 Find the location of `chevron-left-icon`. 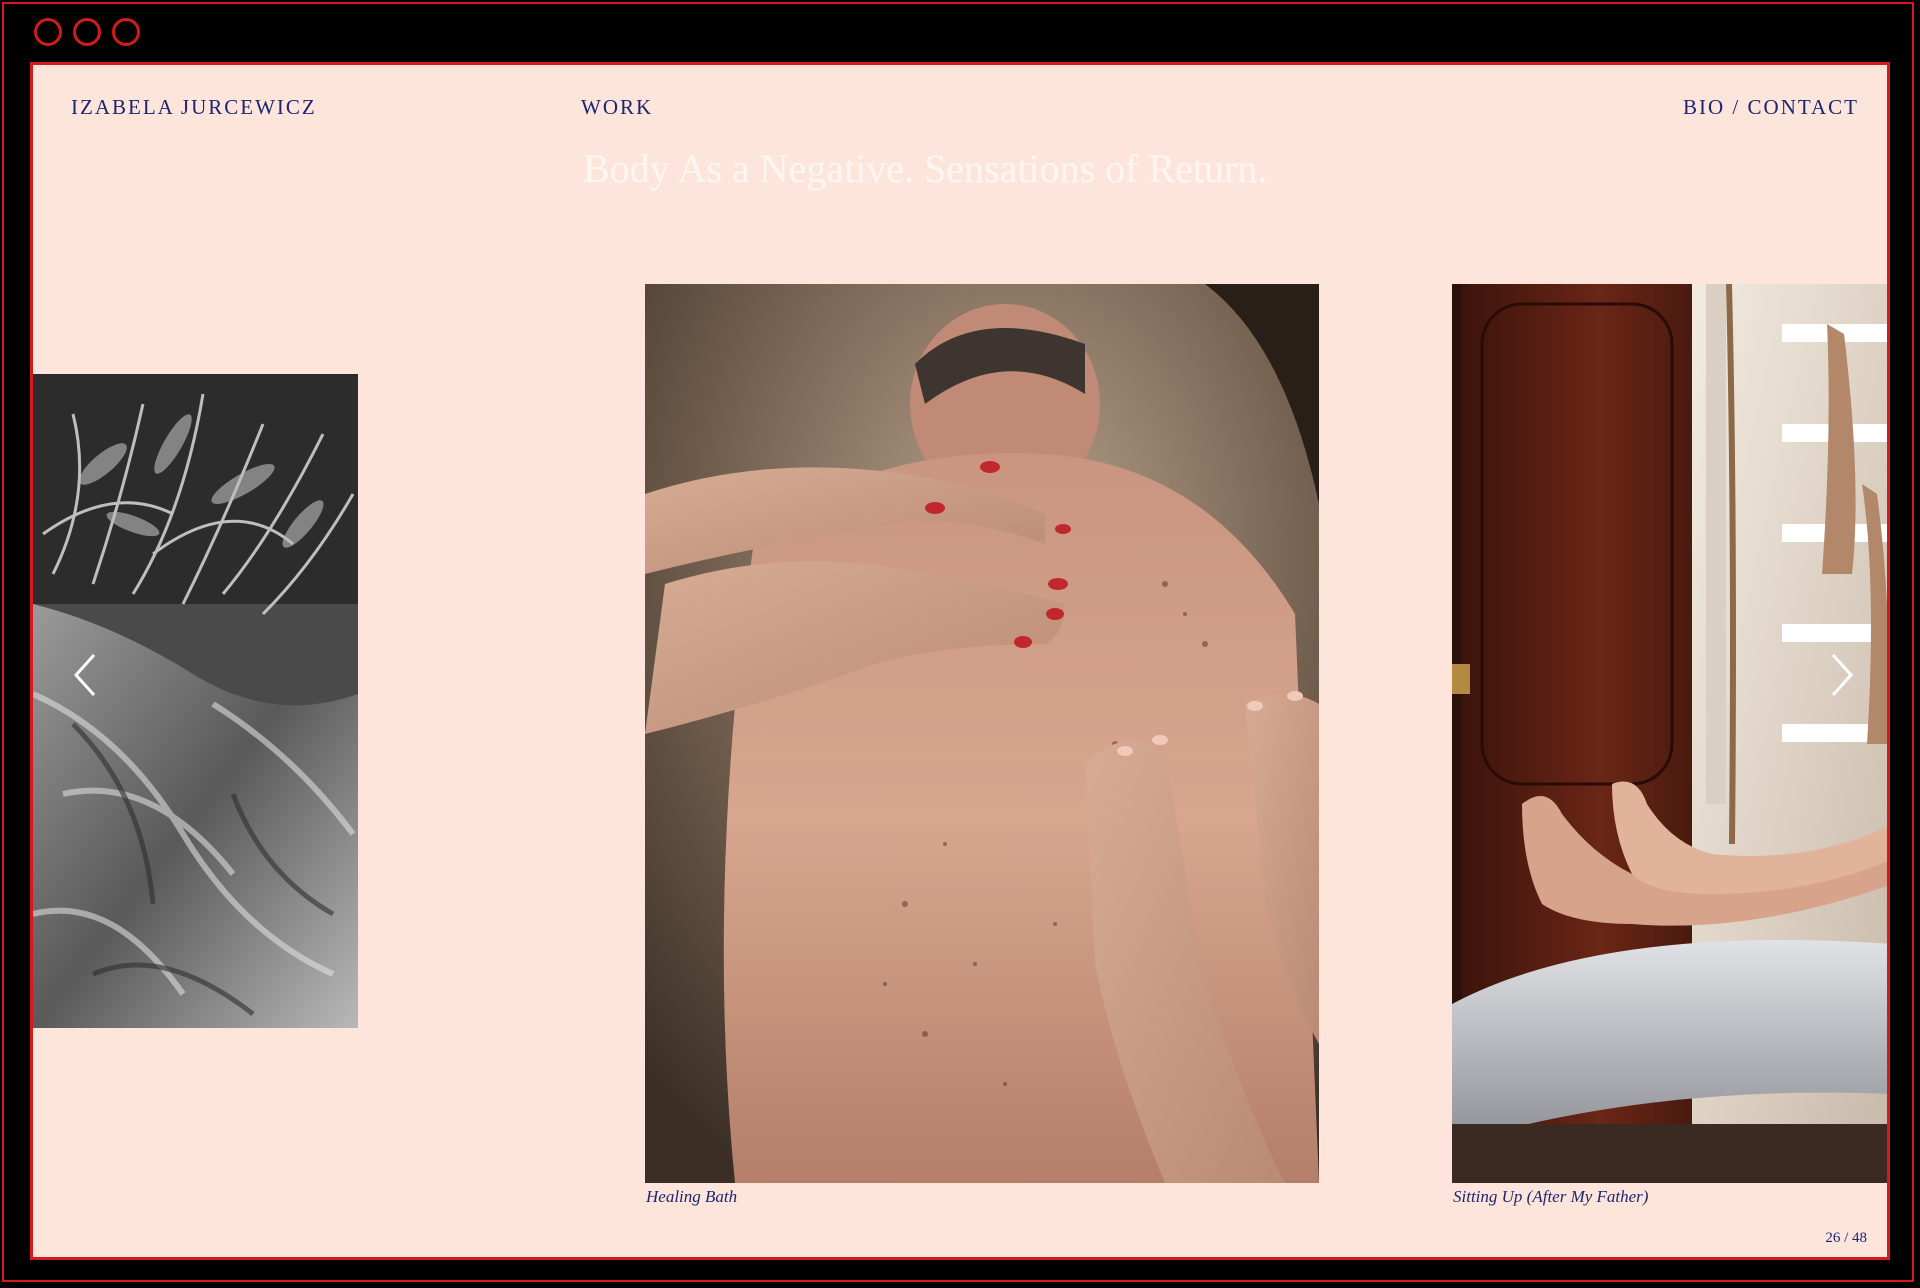

chevron-left-icon is located at coordinates (84, 675).